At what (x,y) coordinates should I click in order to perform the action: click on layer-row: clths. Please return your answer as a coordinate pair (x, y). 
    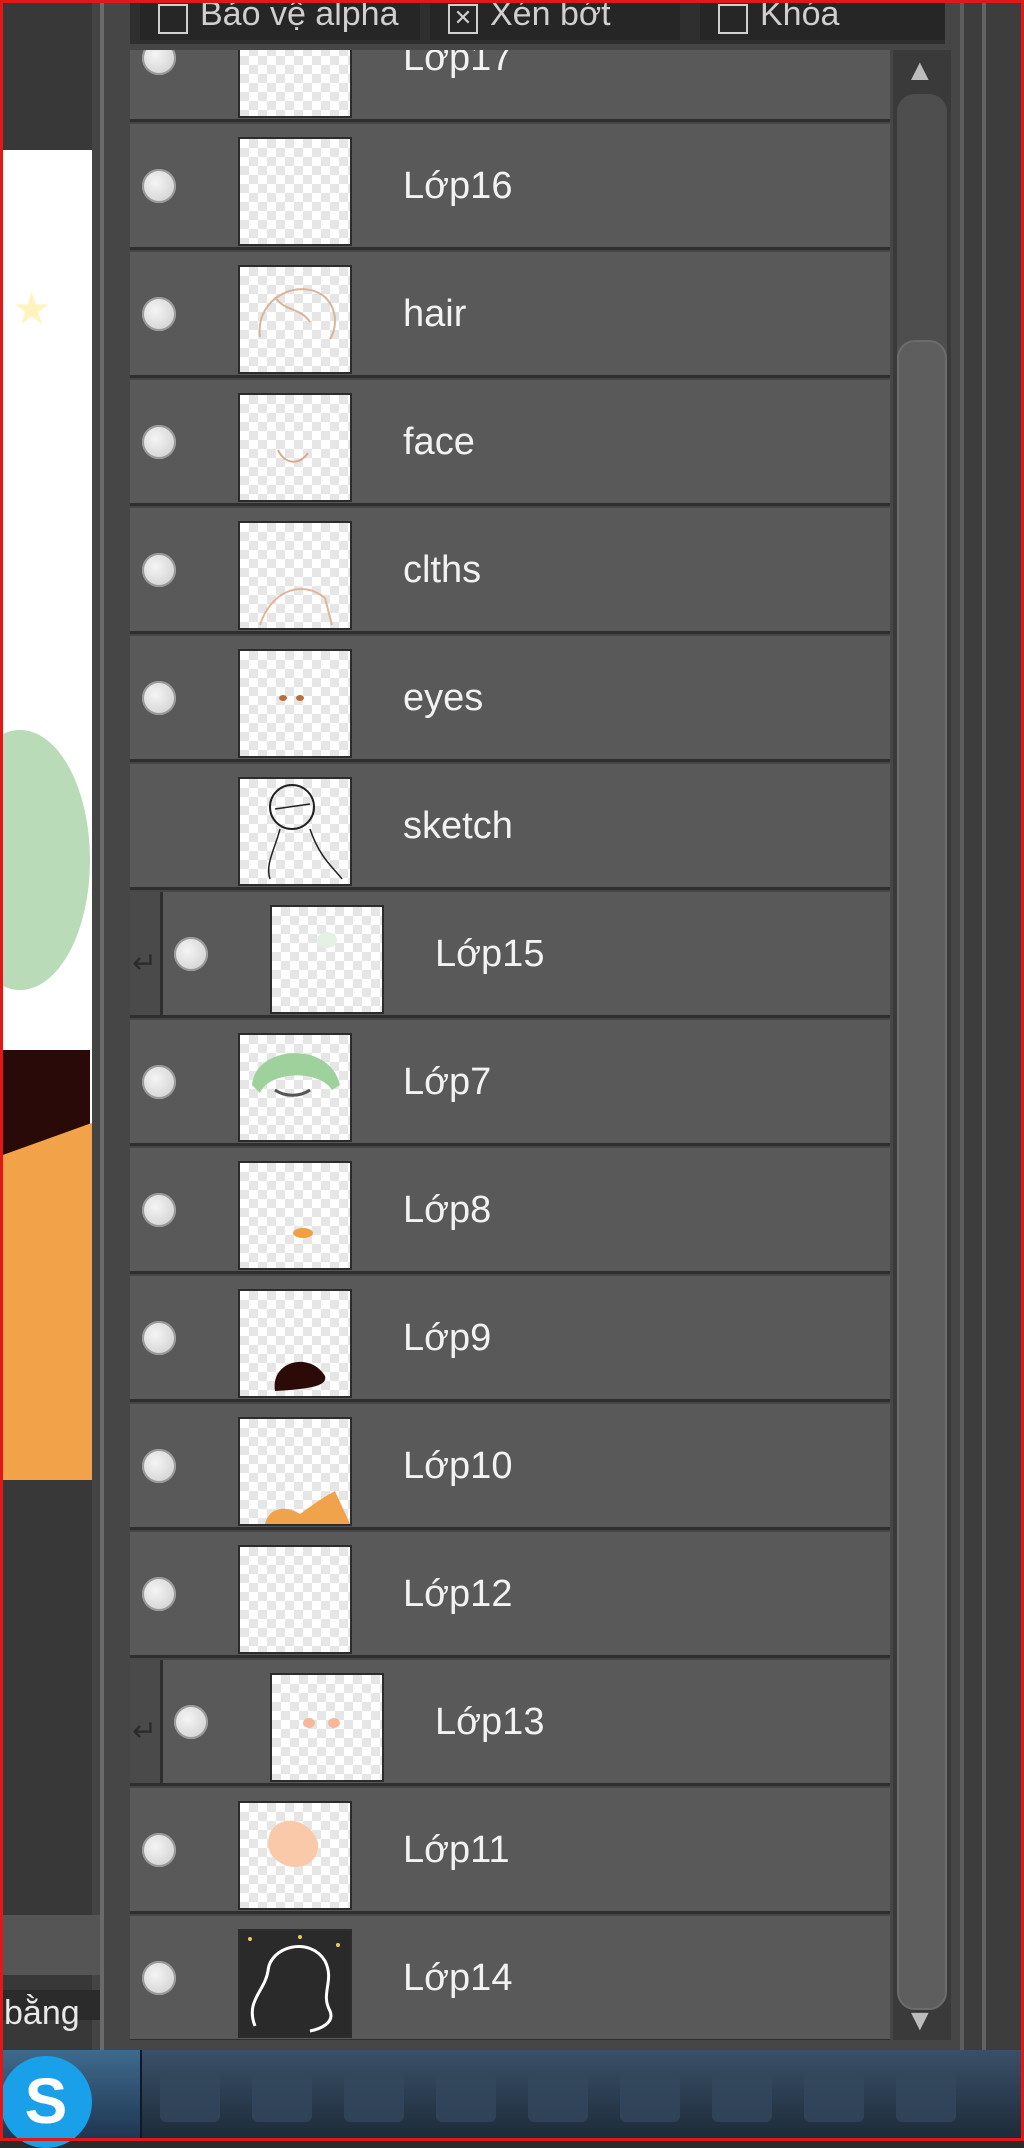
    Looking at the image, I should click on (510, 571).